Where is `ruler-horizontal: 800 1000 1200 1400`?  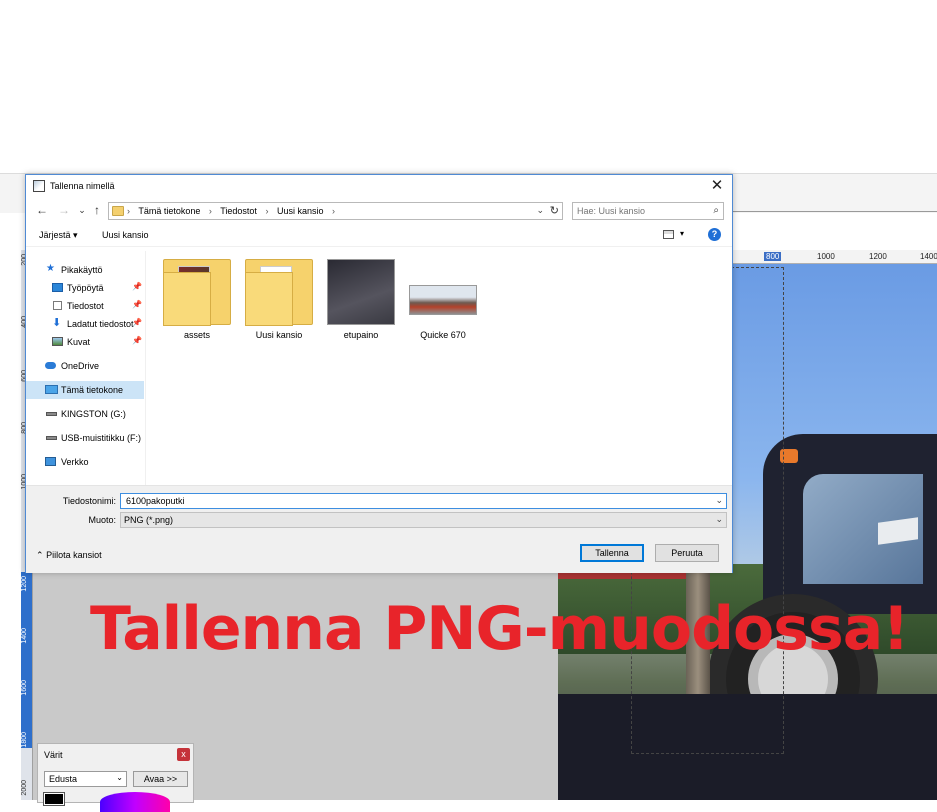 ruler-horizontal: 800 1000 1200 1400 is located at coordinates (834, 257).